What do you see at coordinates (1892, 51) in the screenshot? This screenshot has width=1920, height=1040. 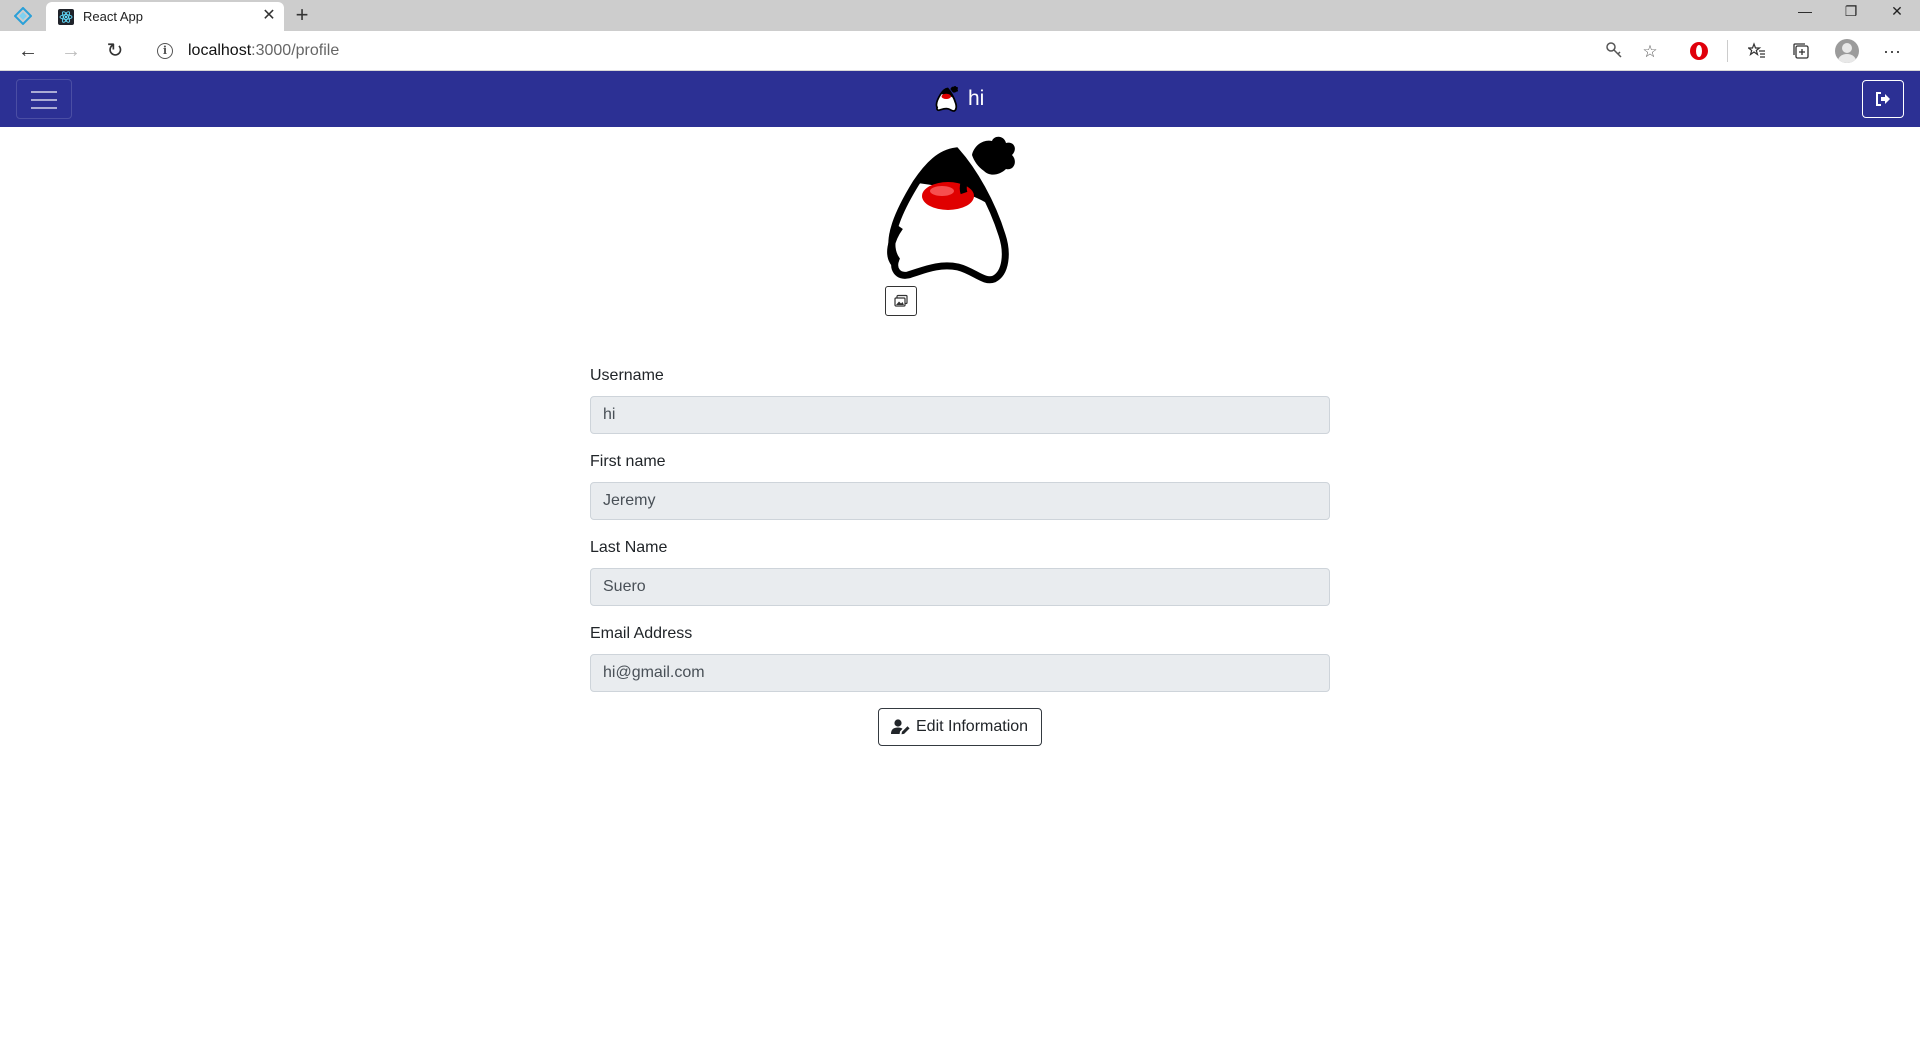 I see `more-icon: ···` at bounding box center [1892, 51].